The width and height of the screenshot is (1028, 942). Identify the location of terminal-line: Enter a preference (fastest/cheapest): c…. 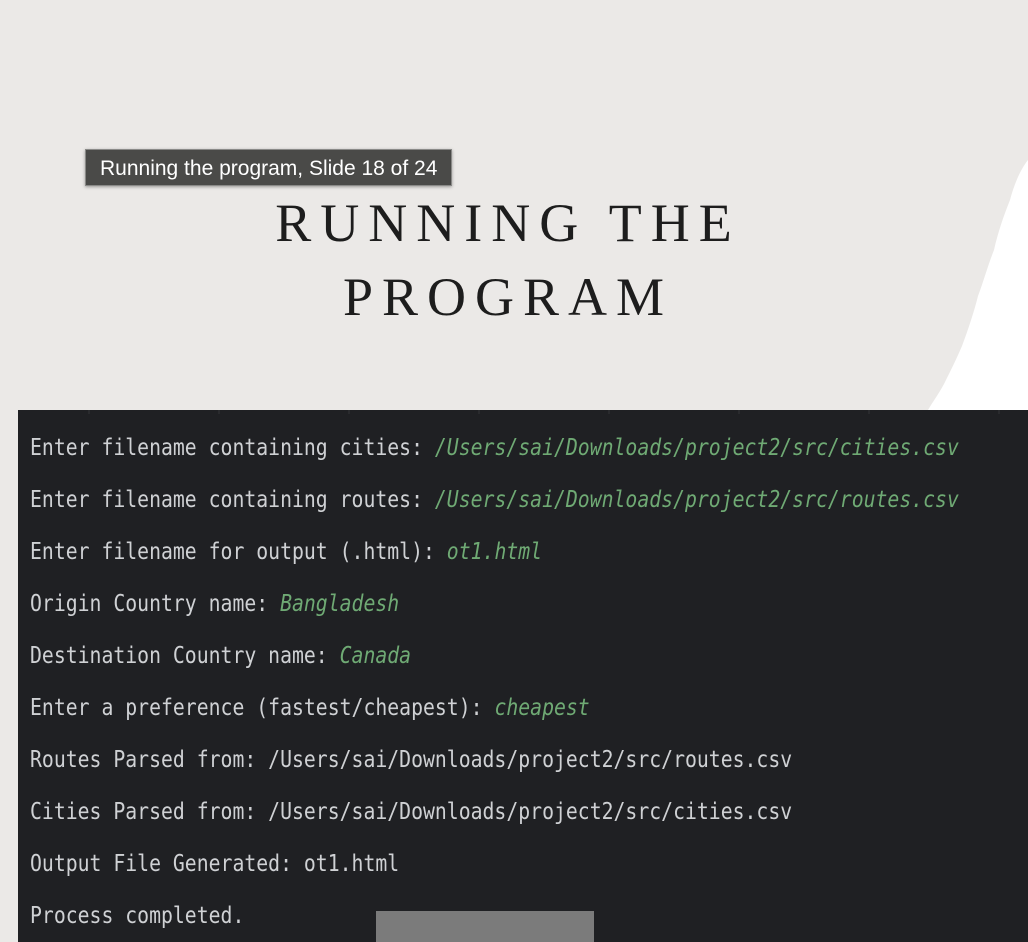
(494, 710).